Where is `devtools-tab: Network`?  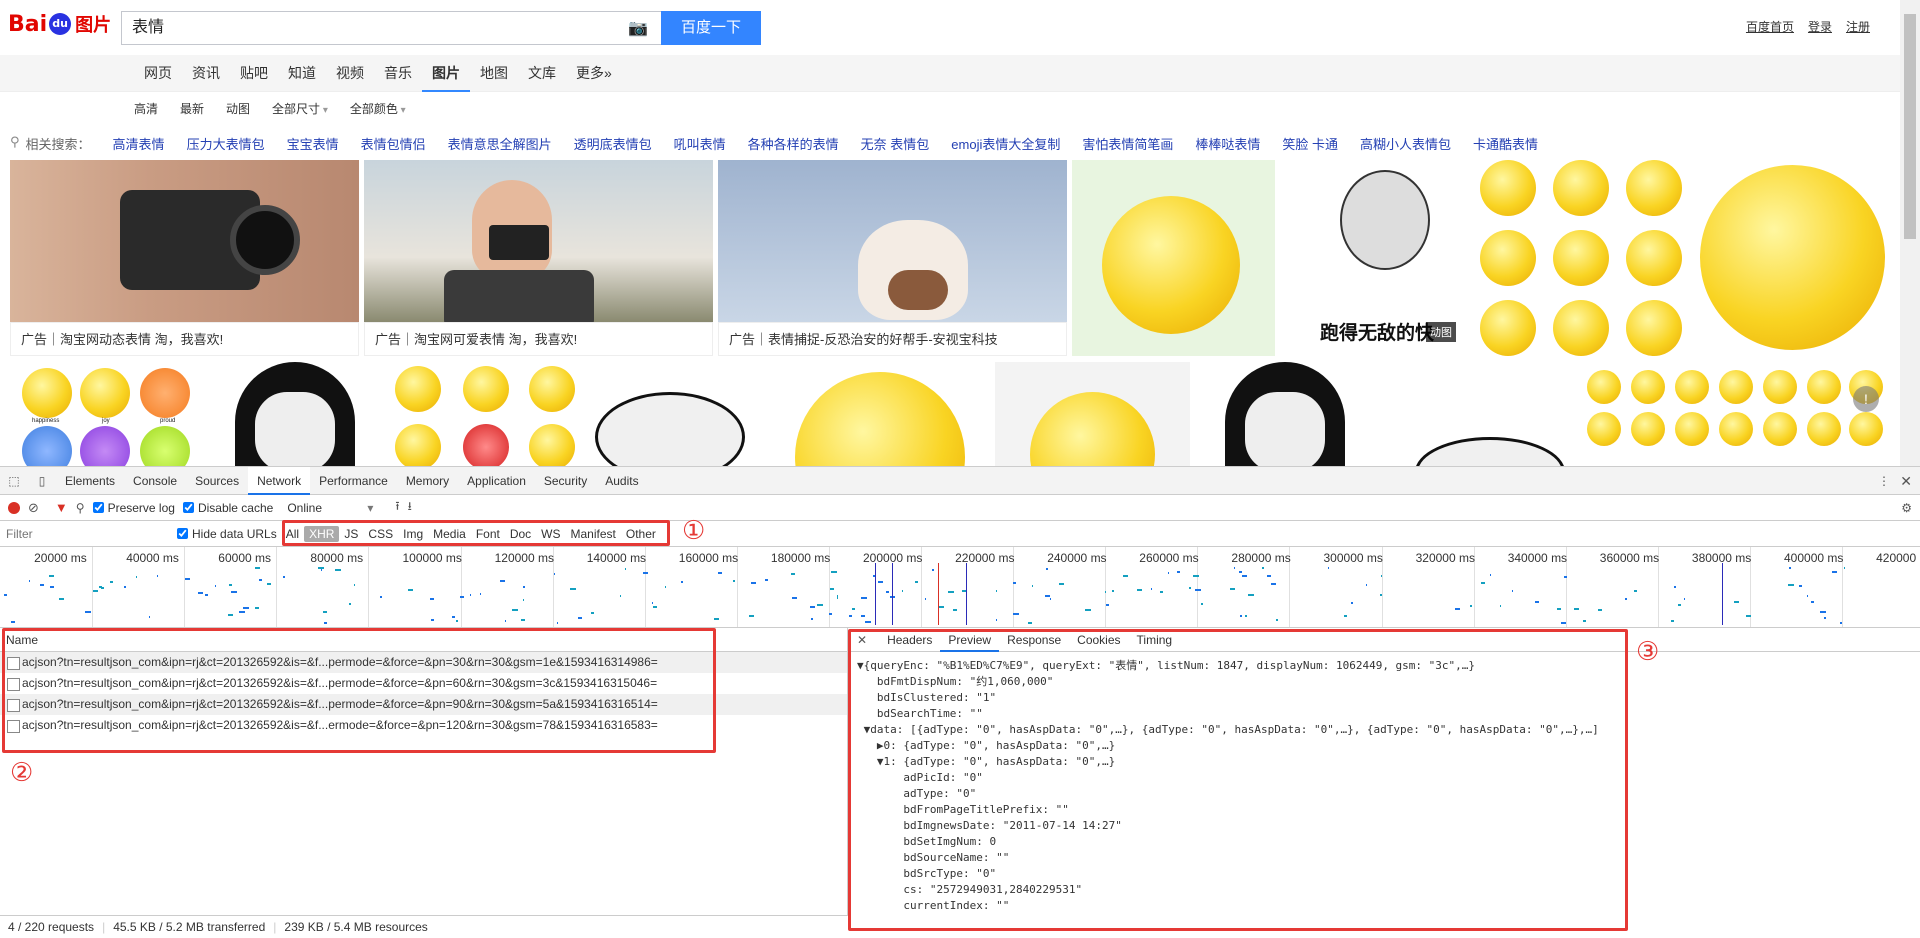 devtools-tab: Network is located at coordinates (279, 480).